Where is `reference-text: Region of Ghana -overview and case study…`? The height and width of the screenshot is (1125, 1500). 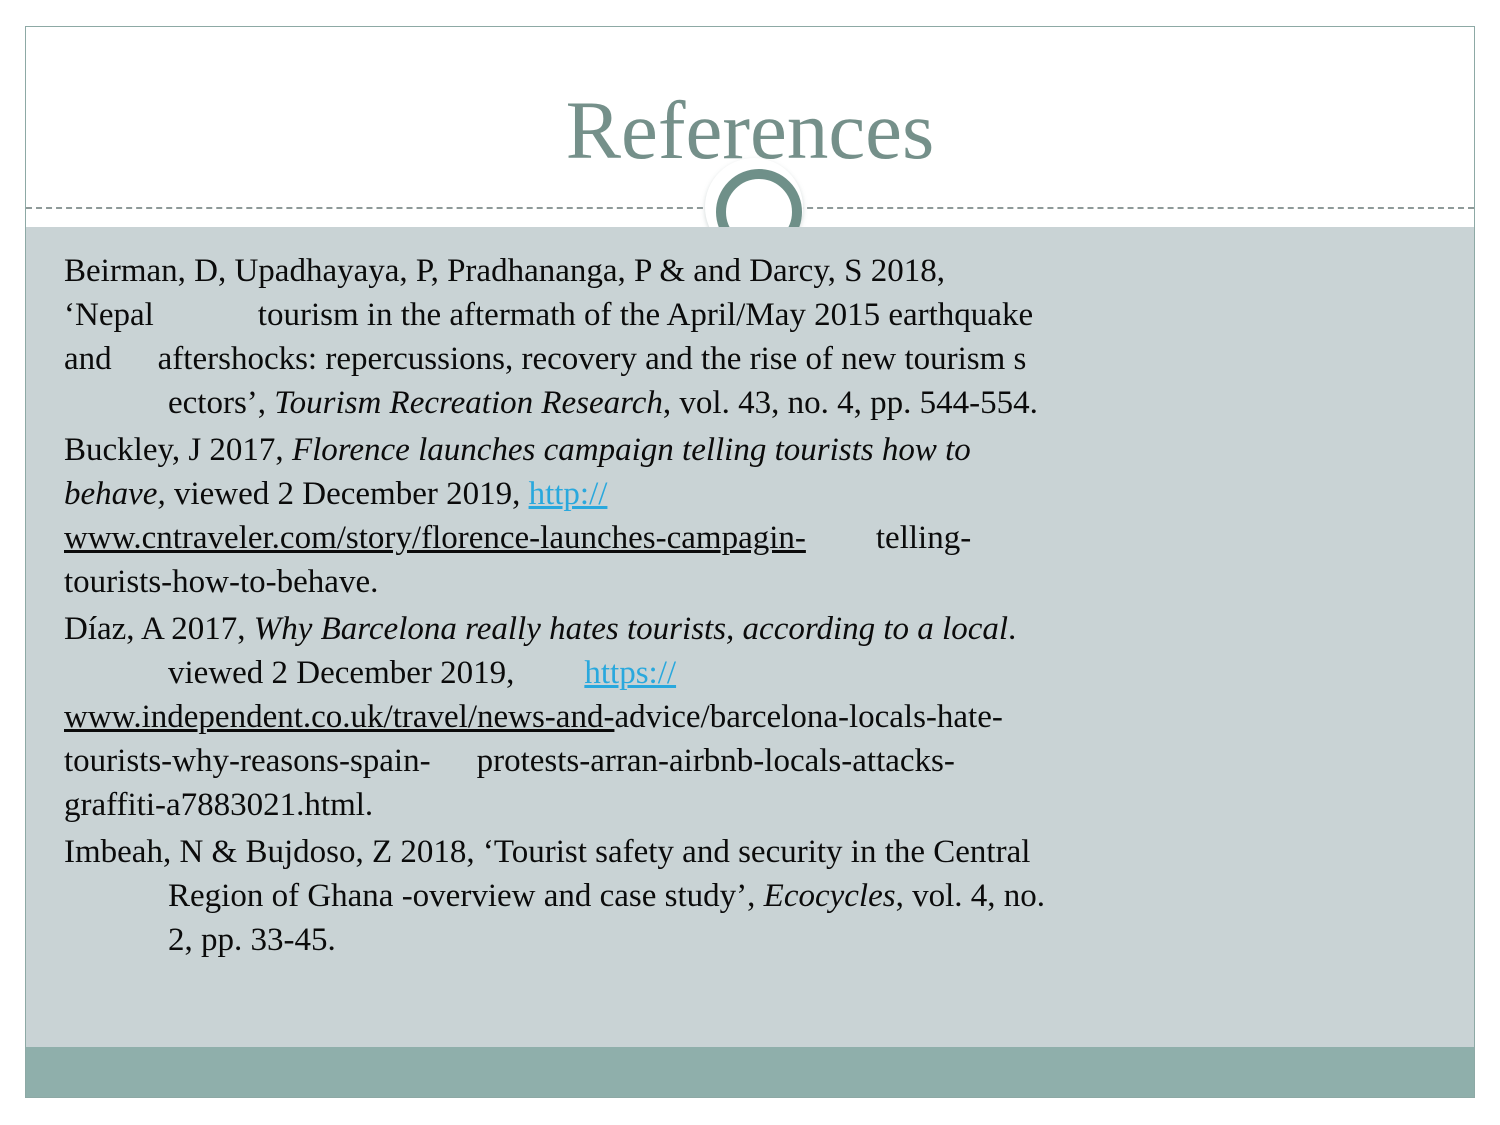
reference-text: Region of Ghana -overview and case study… is located at coordinates (466, 896).